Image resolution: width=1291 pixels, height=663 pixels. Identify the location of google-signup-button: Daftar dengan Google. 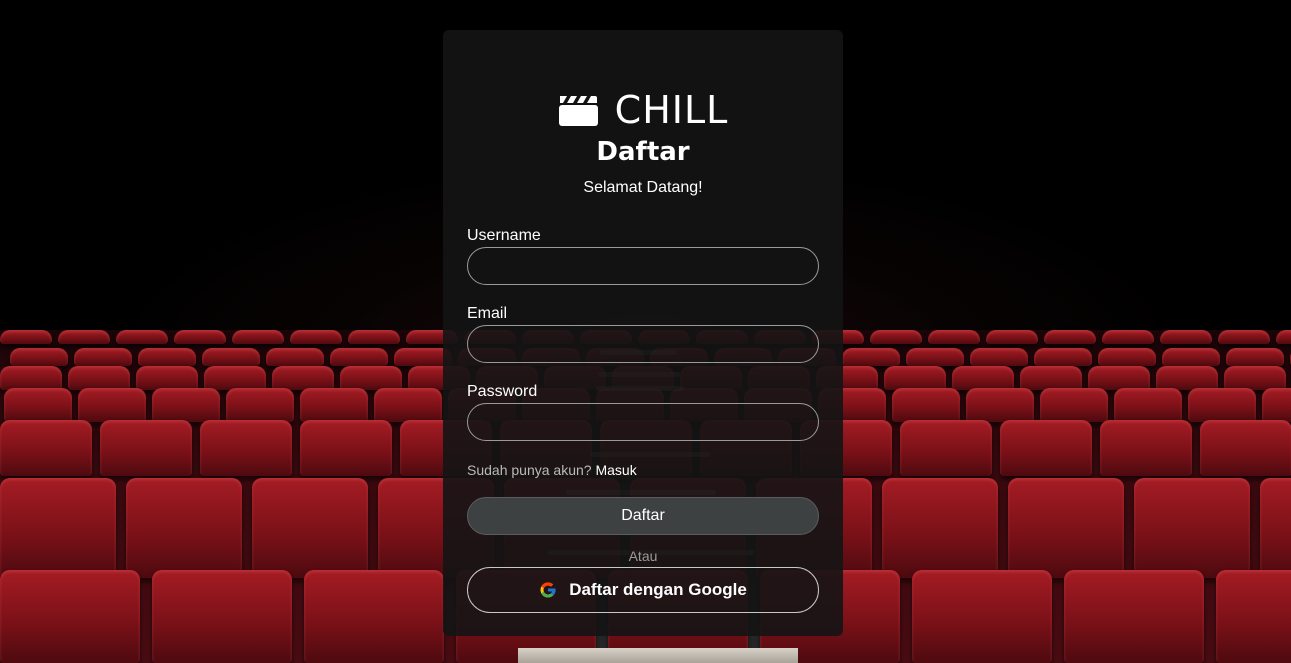
(643, 590).